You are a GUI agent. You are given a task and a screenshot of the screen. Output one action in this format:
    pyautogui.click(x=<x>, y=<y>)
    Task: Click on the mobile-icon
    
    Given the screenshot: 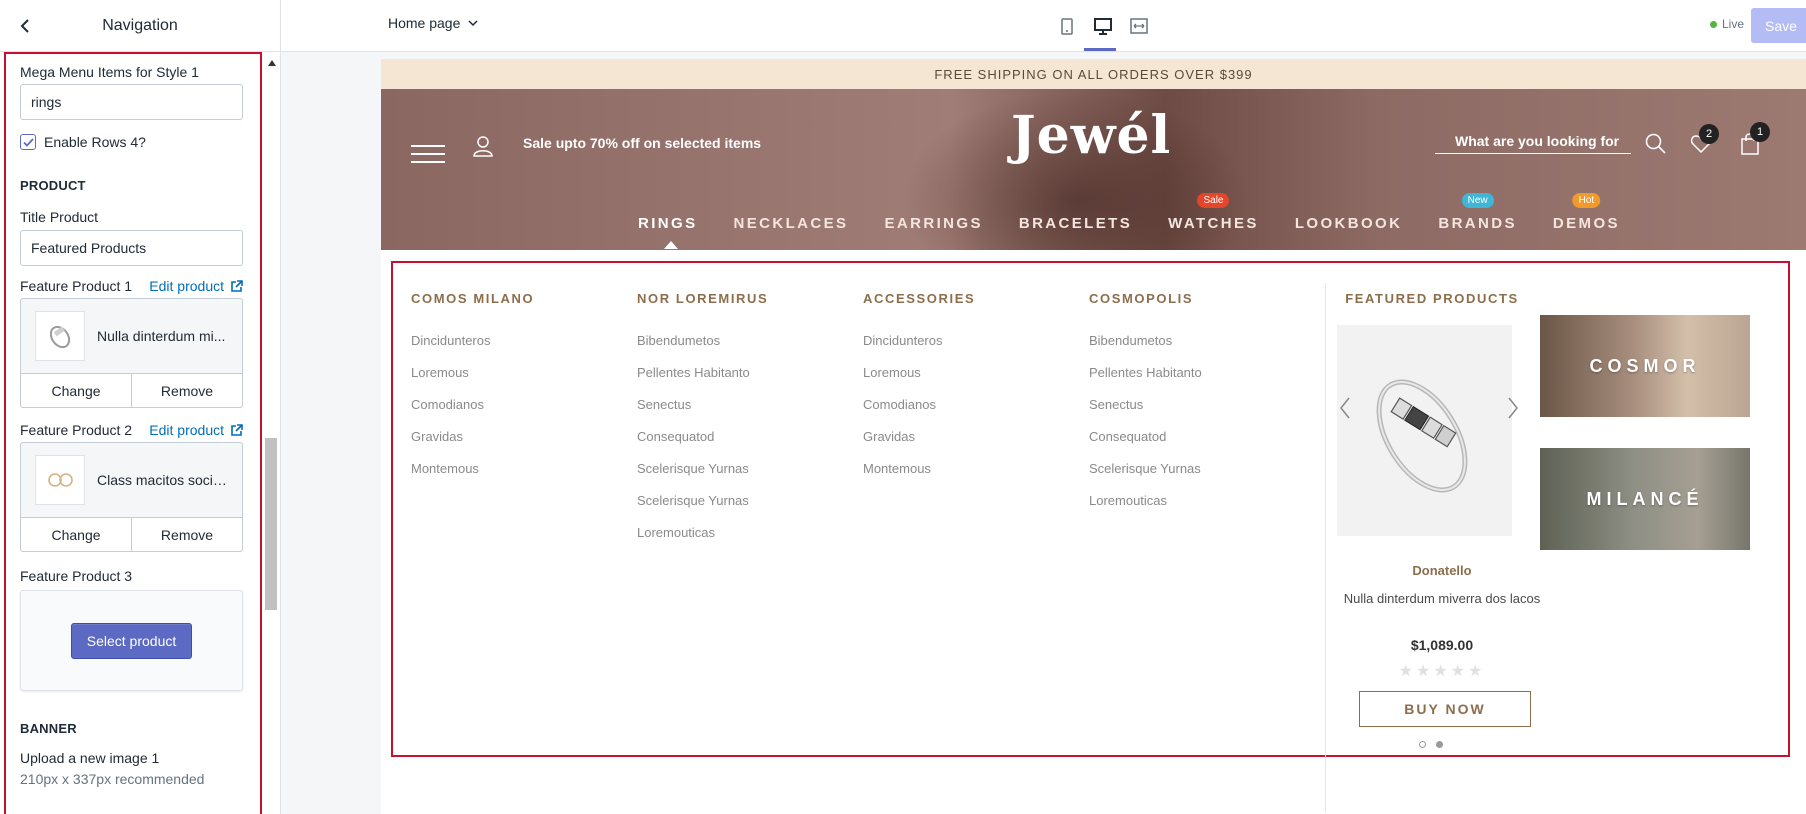 What is the action you would take?
    pyautogui.click(x=1067, y=26)
    